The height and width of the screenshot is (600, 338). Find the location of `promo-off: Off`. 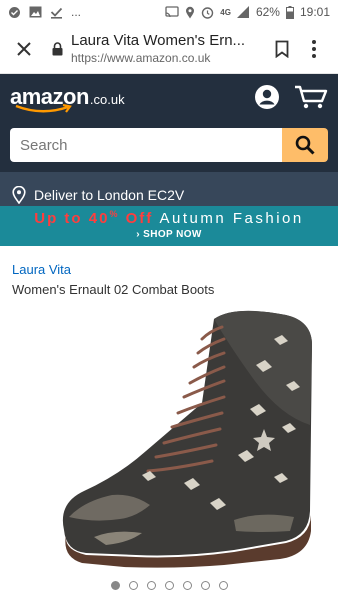

promo-off: Off is located at coordinates (139, 218).